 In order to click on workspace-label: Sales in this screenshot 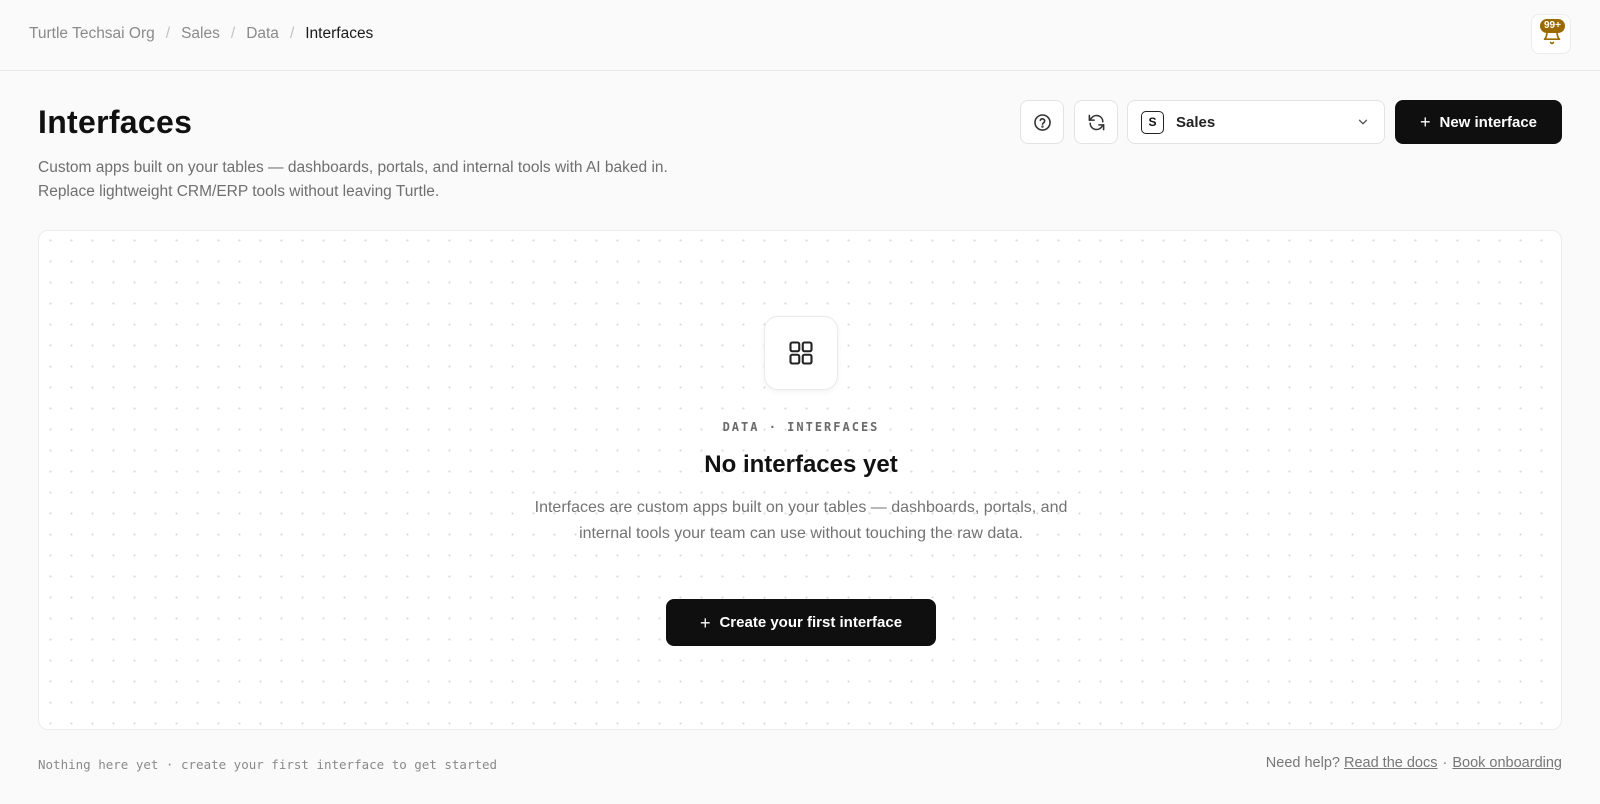, I will do `click(1196, 122)`.